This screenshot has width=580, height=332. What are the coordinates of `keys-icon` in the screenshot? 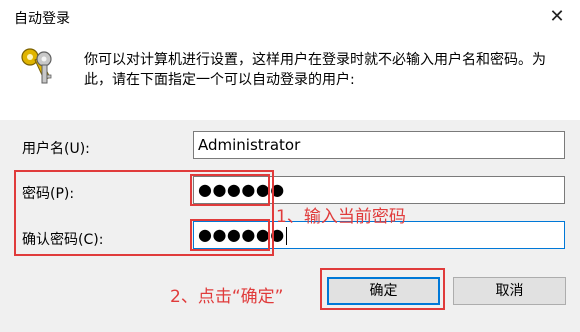 It's located at (36, 66).